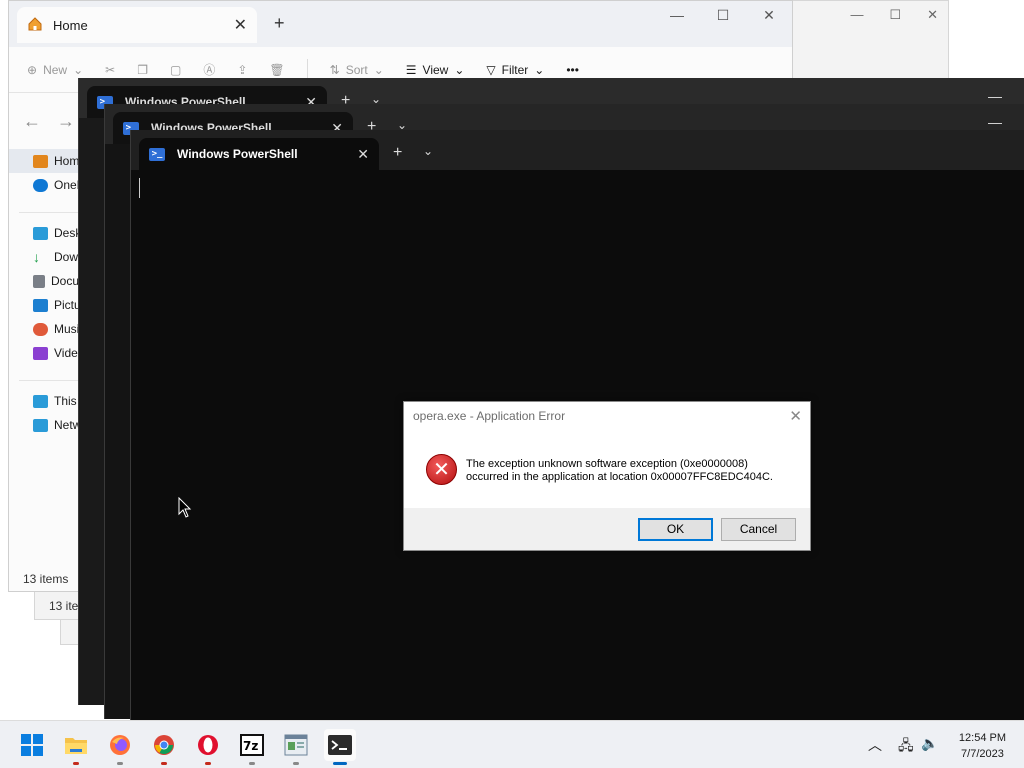 Image resolution: width=1024 pixels, height=768 pixels. I want to click on taskbar-terminal, so click(340, 747).